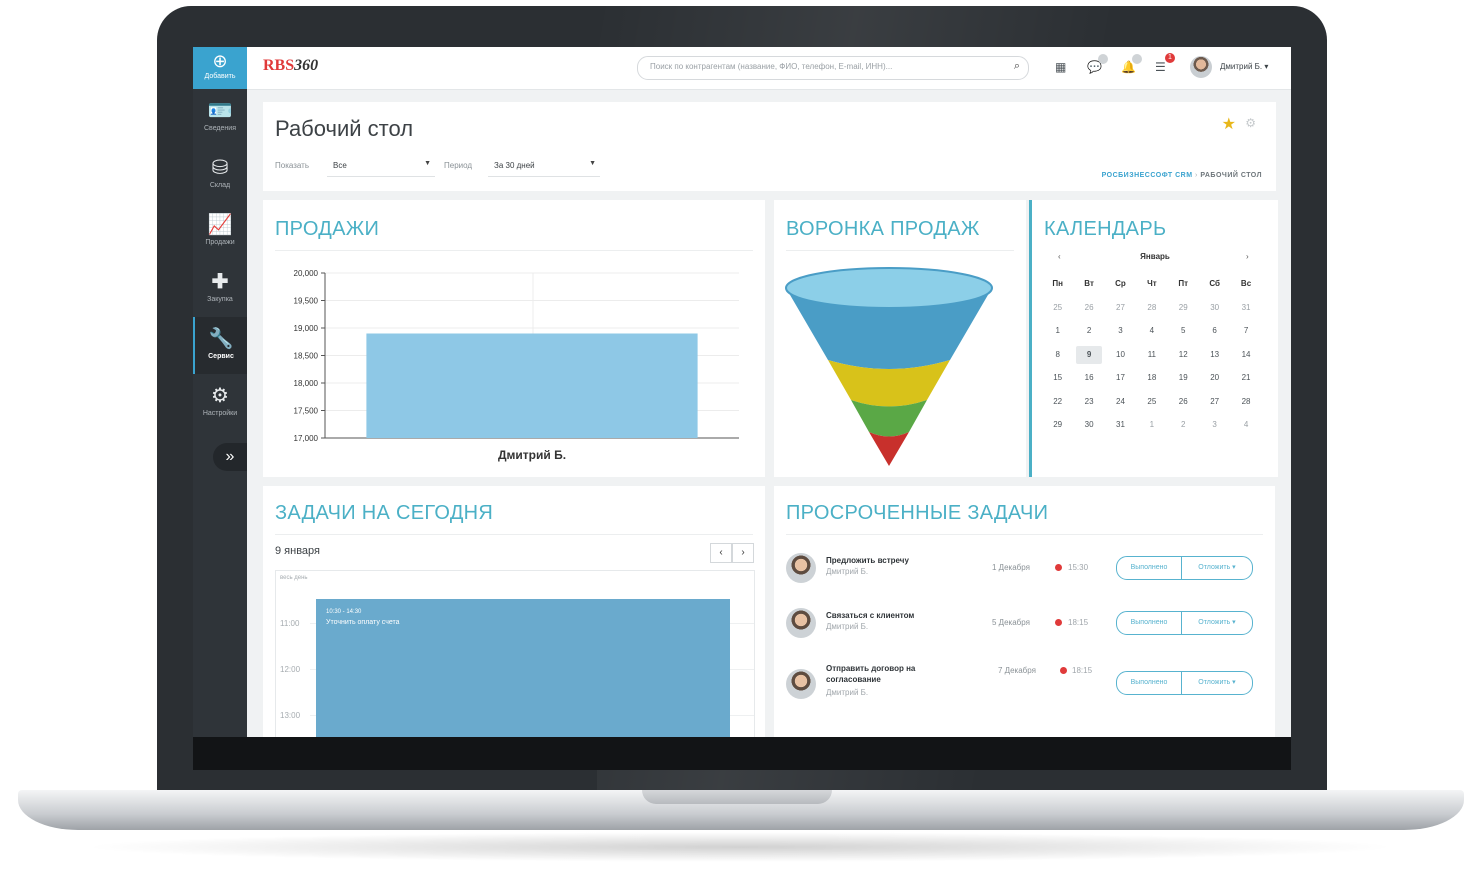 The height and width of the screenshot is (878, 1474). I want to click on task-title: Отправить договор на согласование, so click(891, 674).